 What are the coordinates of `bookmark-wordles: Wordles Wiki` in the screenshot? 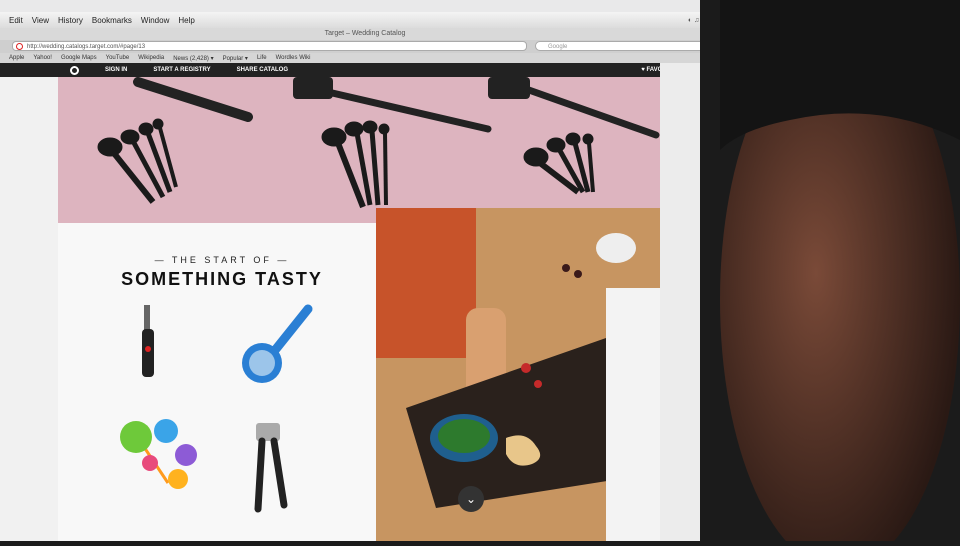 It's located at (293, 58).